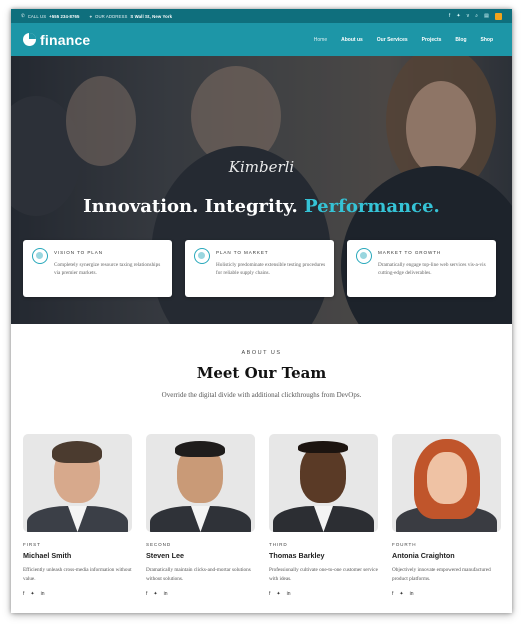 Image resolution: width=524 pixels, height=624 pixels. I want to click on member-name: Steven Lee, so click(200, 555).